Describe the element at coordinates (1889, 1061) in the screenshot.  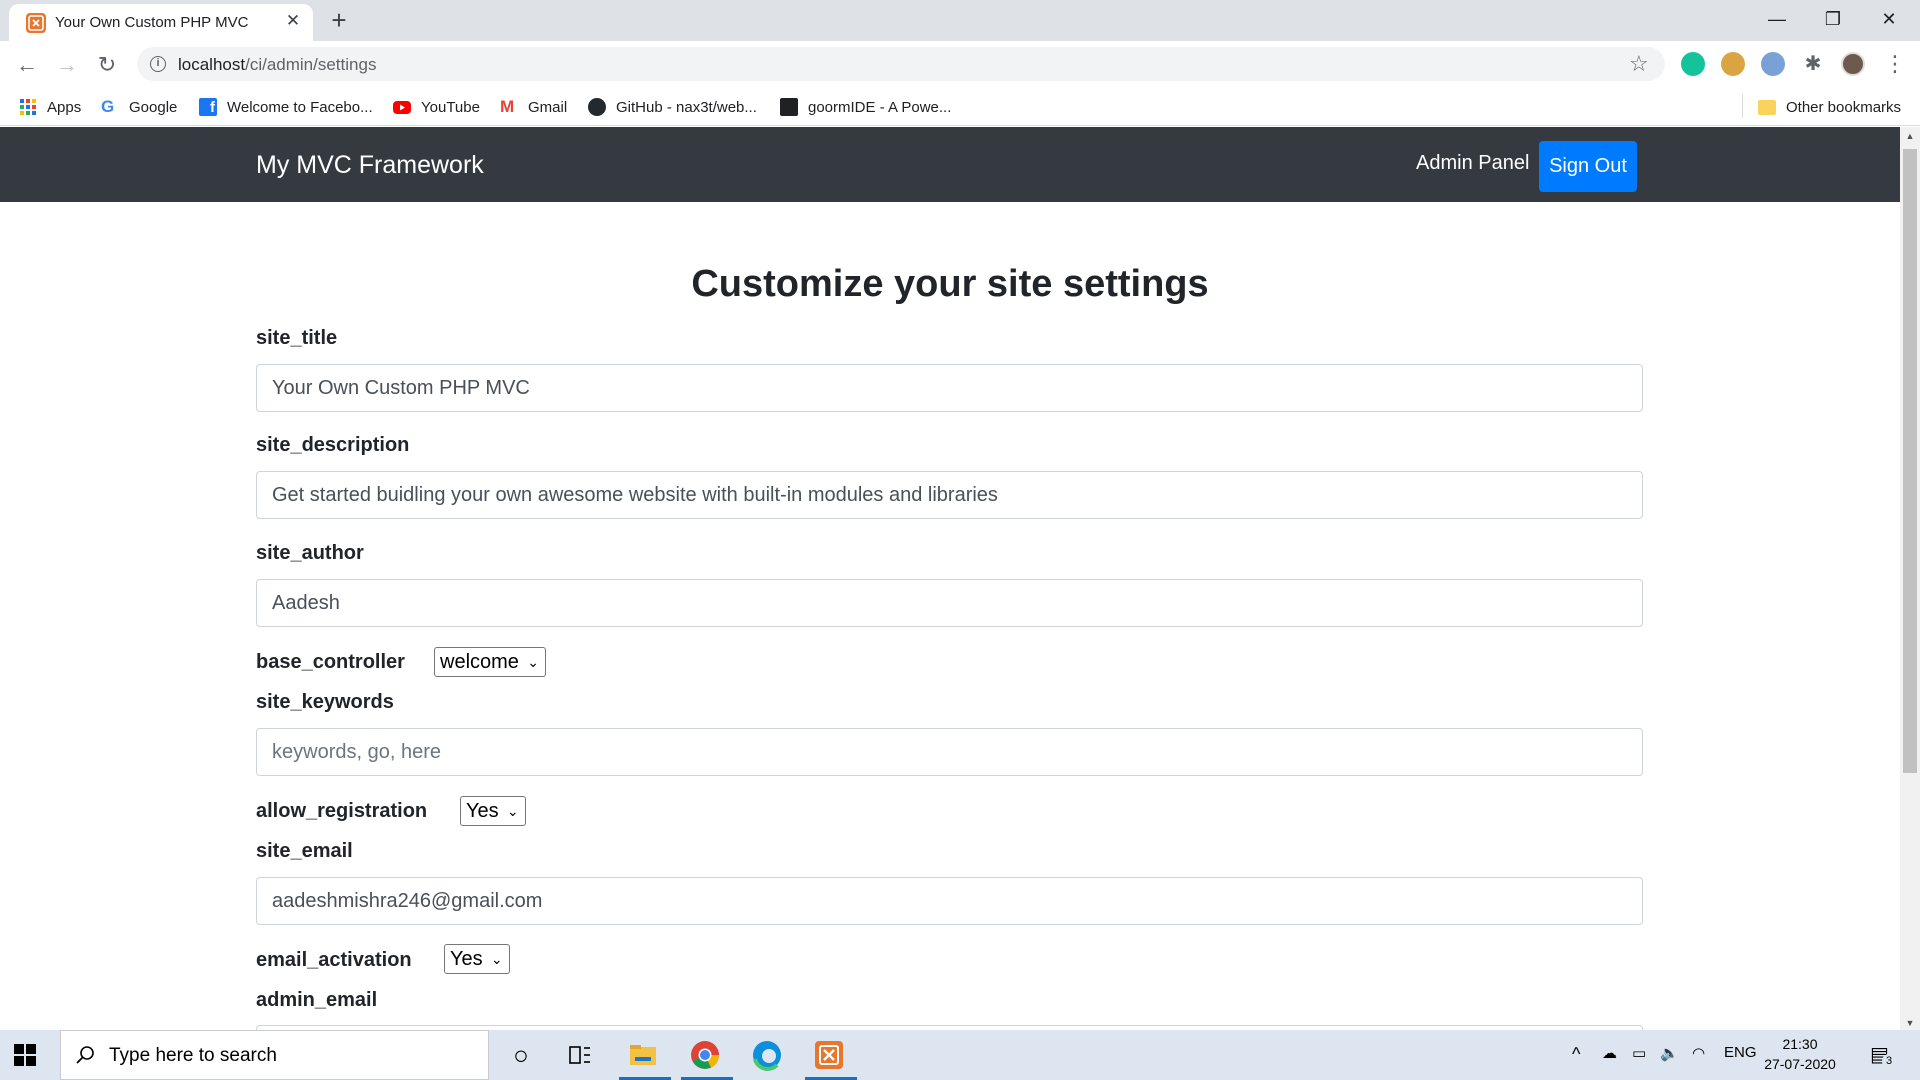
I see `notification-count: 3` at that location.